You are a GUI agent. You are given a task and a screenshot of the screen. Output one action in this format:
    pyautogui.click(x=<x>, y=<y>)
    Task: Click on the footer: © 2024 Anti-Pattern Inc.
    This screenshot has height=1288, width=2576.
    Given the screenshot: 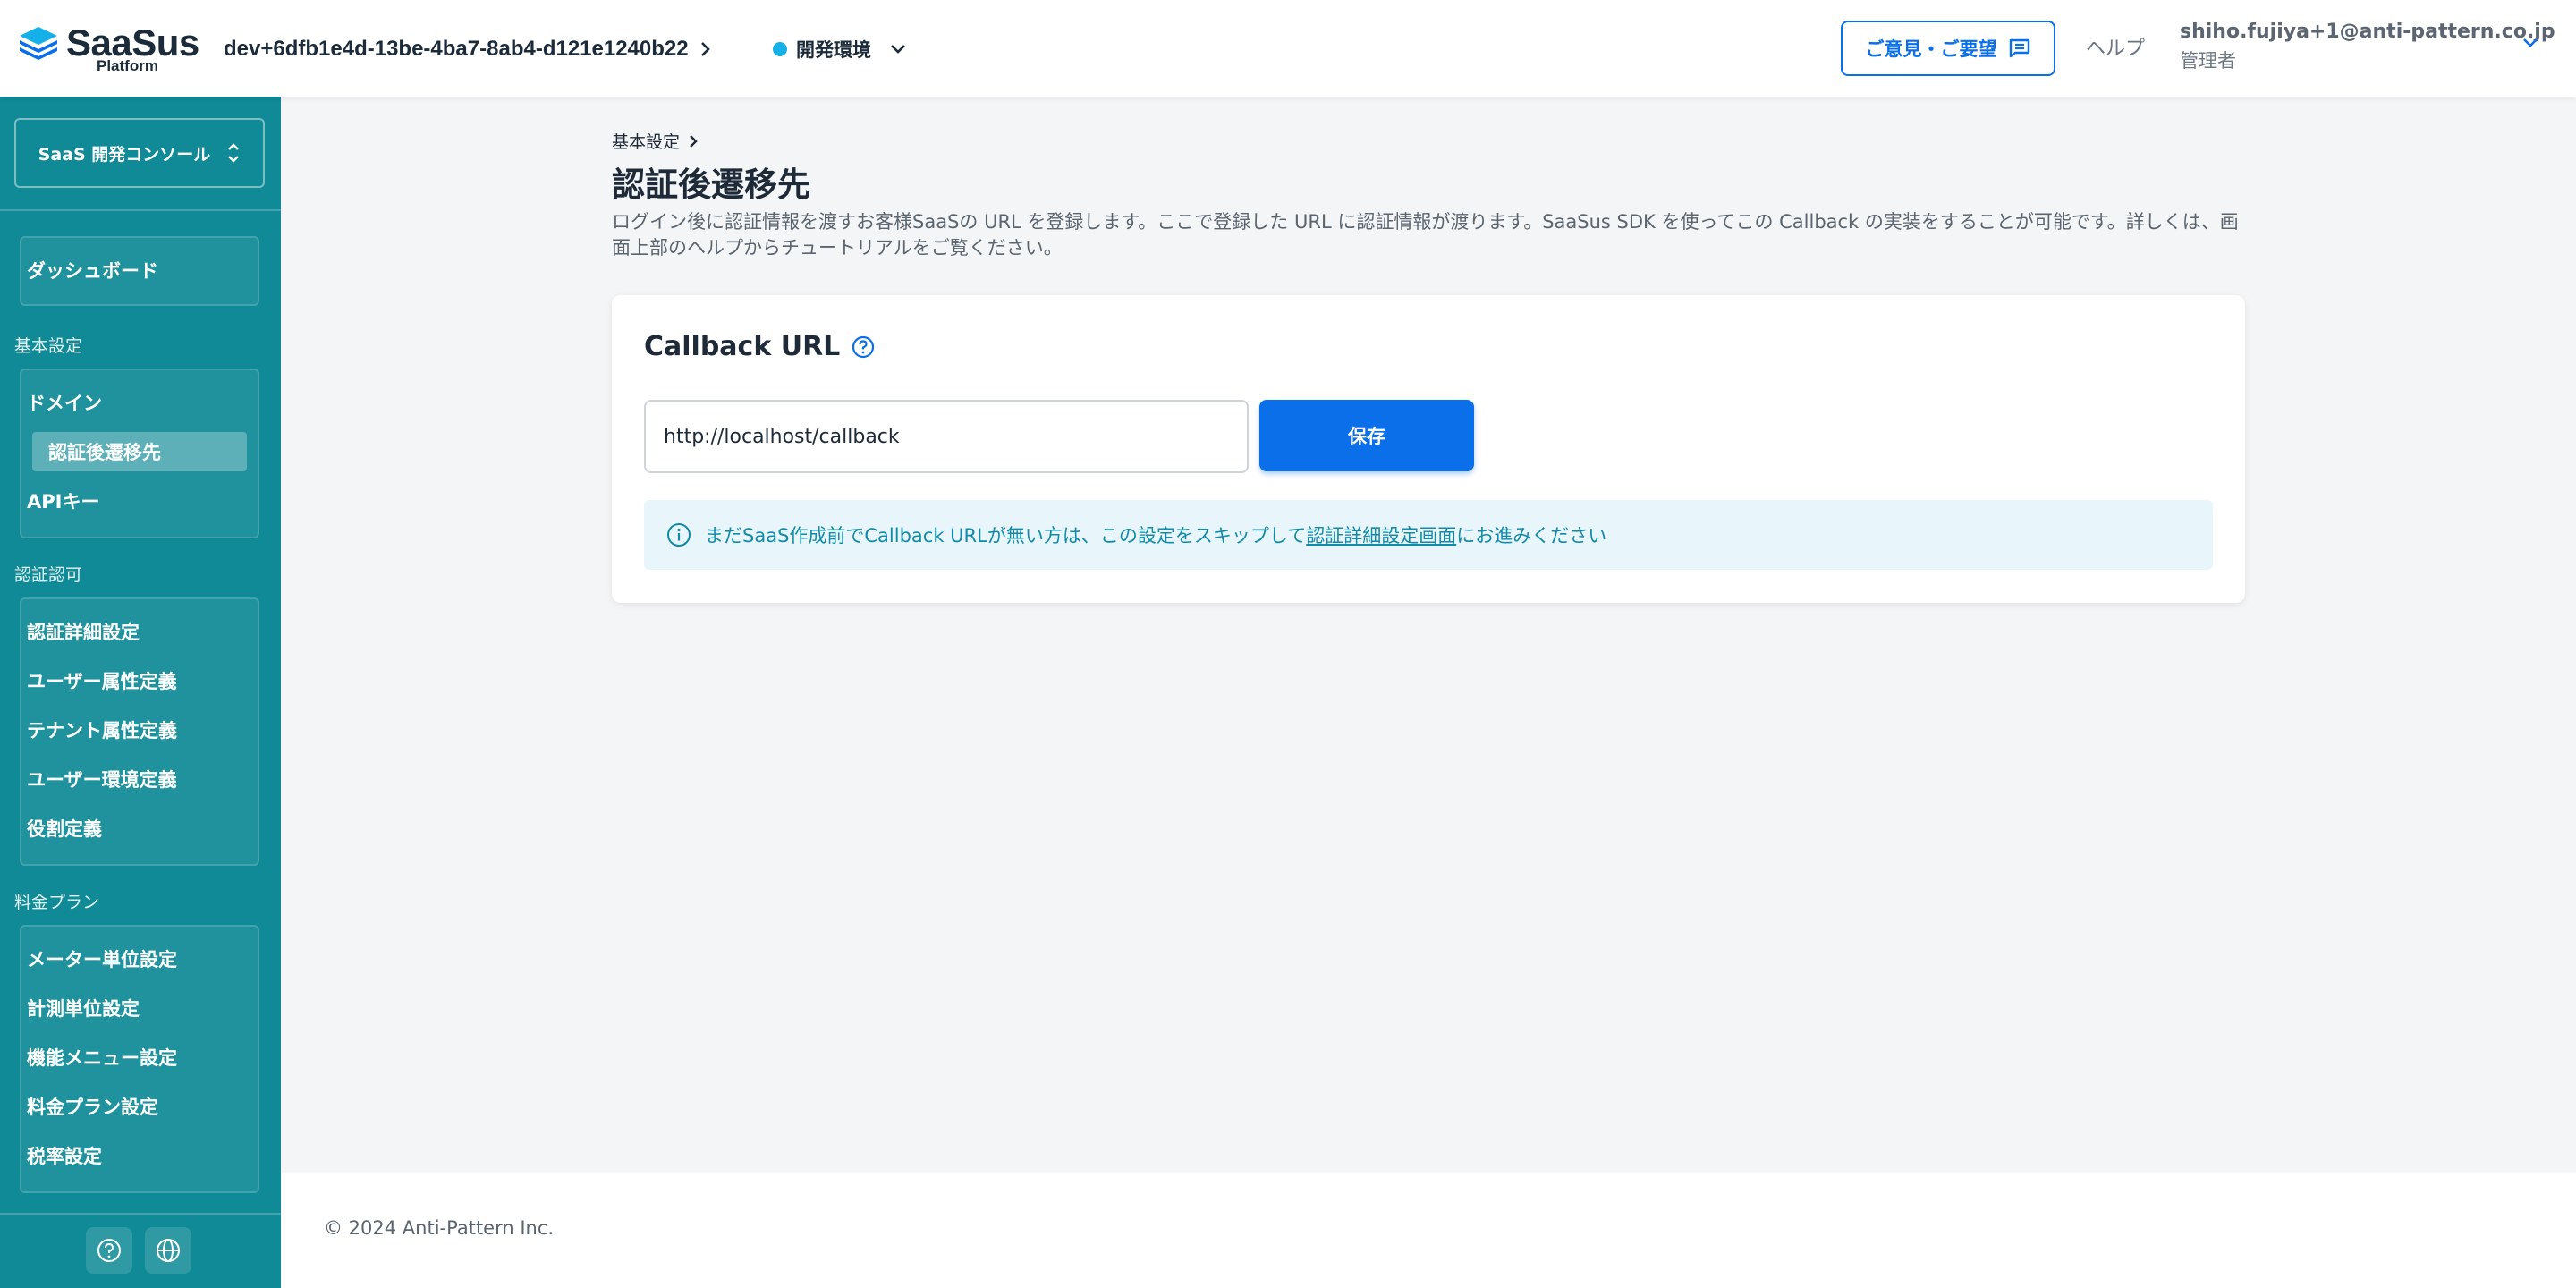 What is the action you would take?
    pyautogui.click(x=1428, y=1230)
    